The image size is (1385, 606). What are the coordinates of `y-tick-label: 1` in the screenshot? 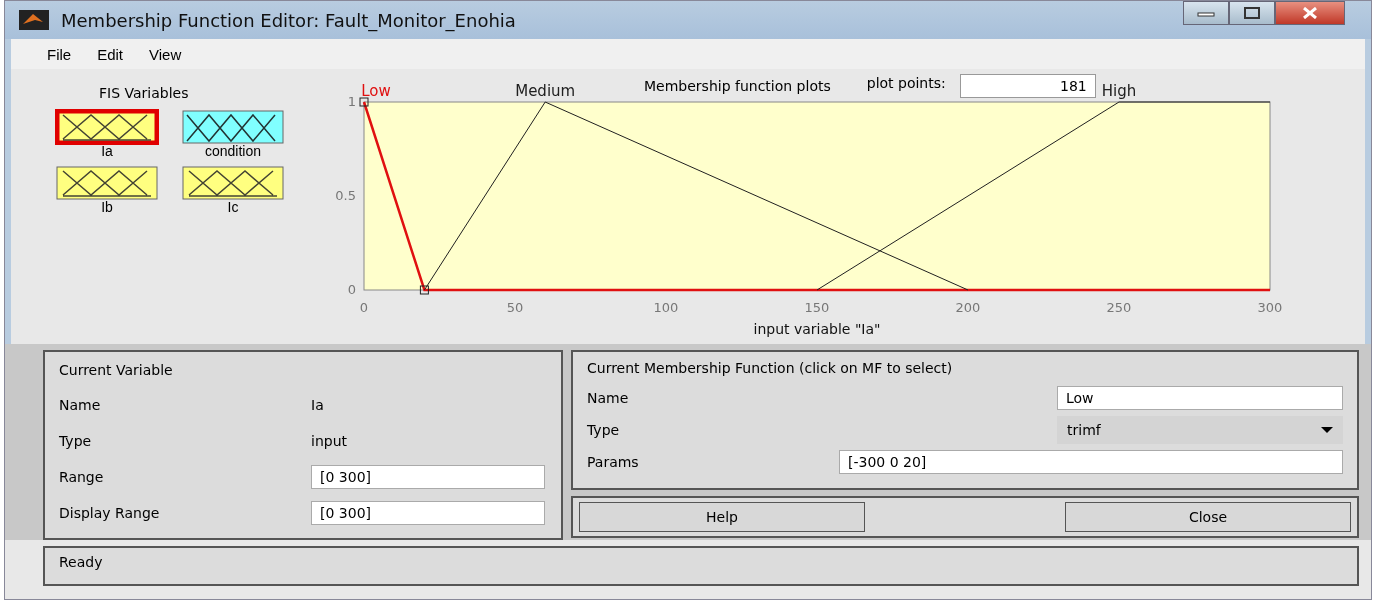 It's located at (351, 101).